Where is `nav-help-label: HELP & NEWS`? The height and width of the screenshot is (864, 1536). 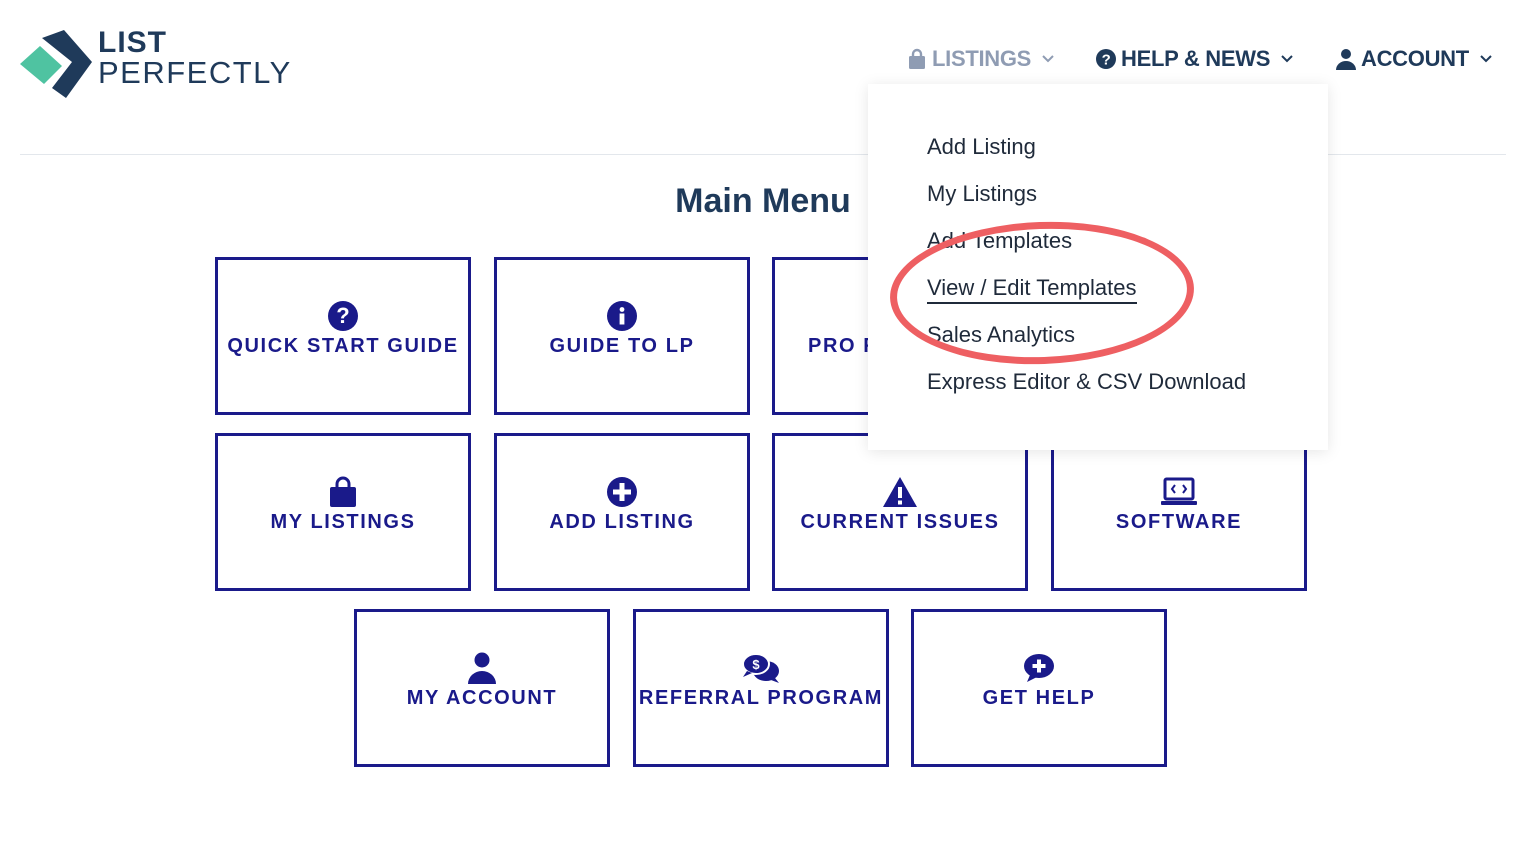 nav-help-label: HELP & NEWS is located at coordinates (1196, 58).